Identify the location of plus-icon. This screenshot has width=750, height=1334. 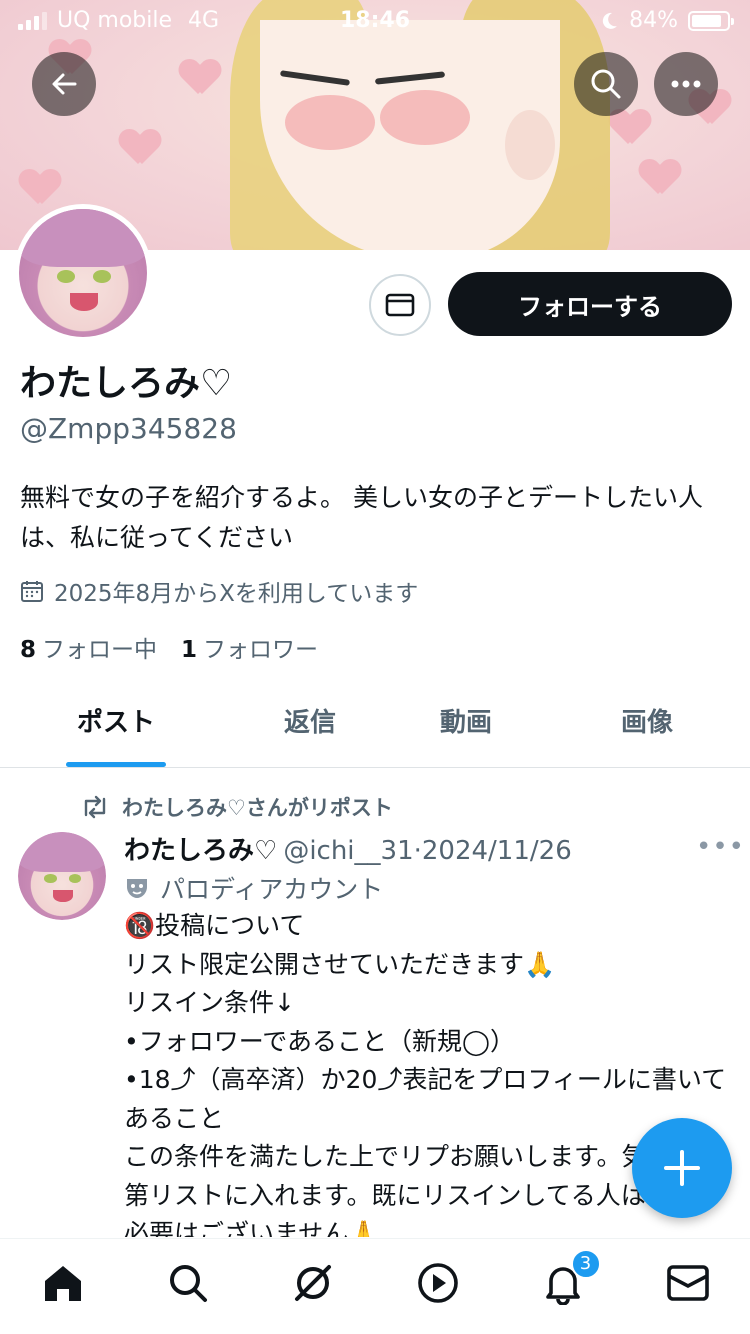
(682, 1168).